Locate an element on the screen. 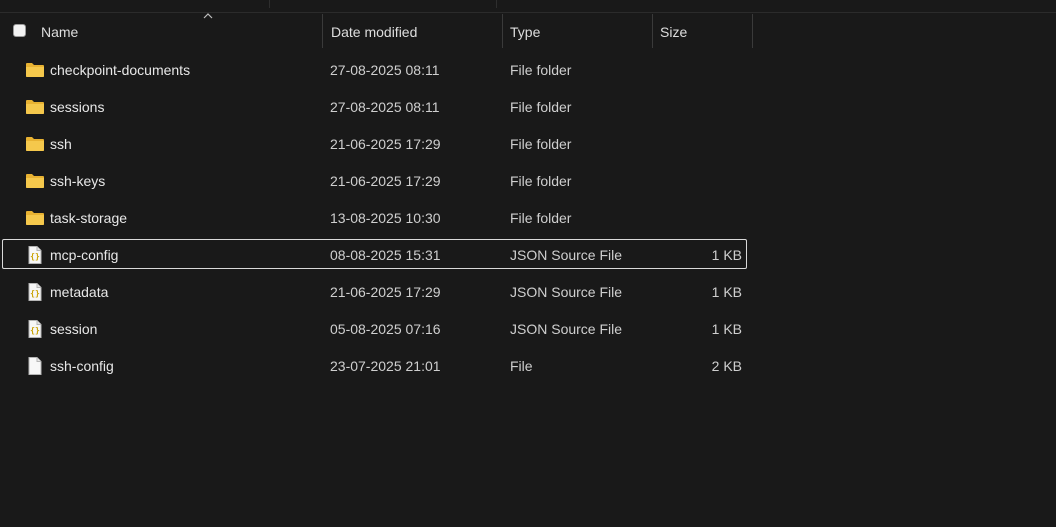  file-name: mcp-config is located at coordinates (84, 255).